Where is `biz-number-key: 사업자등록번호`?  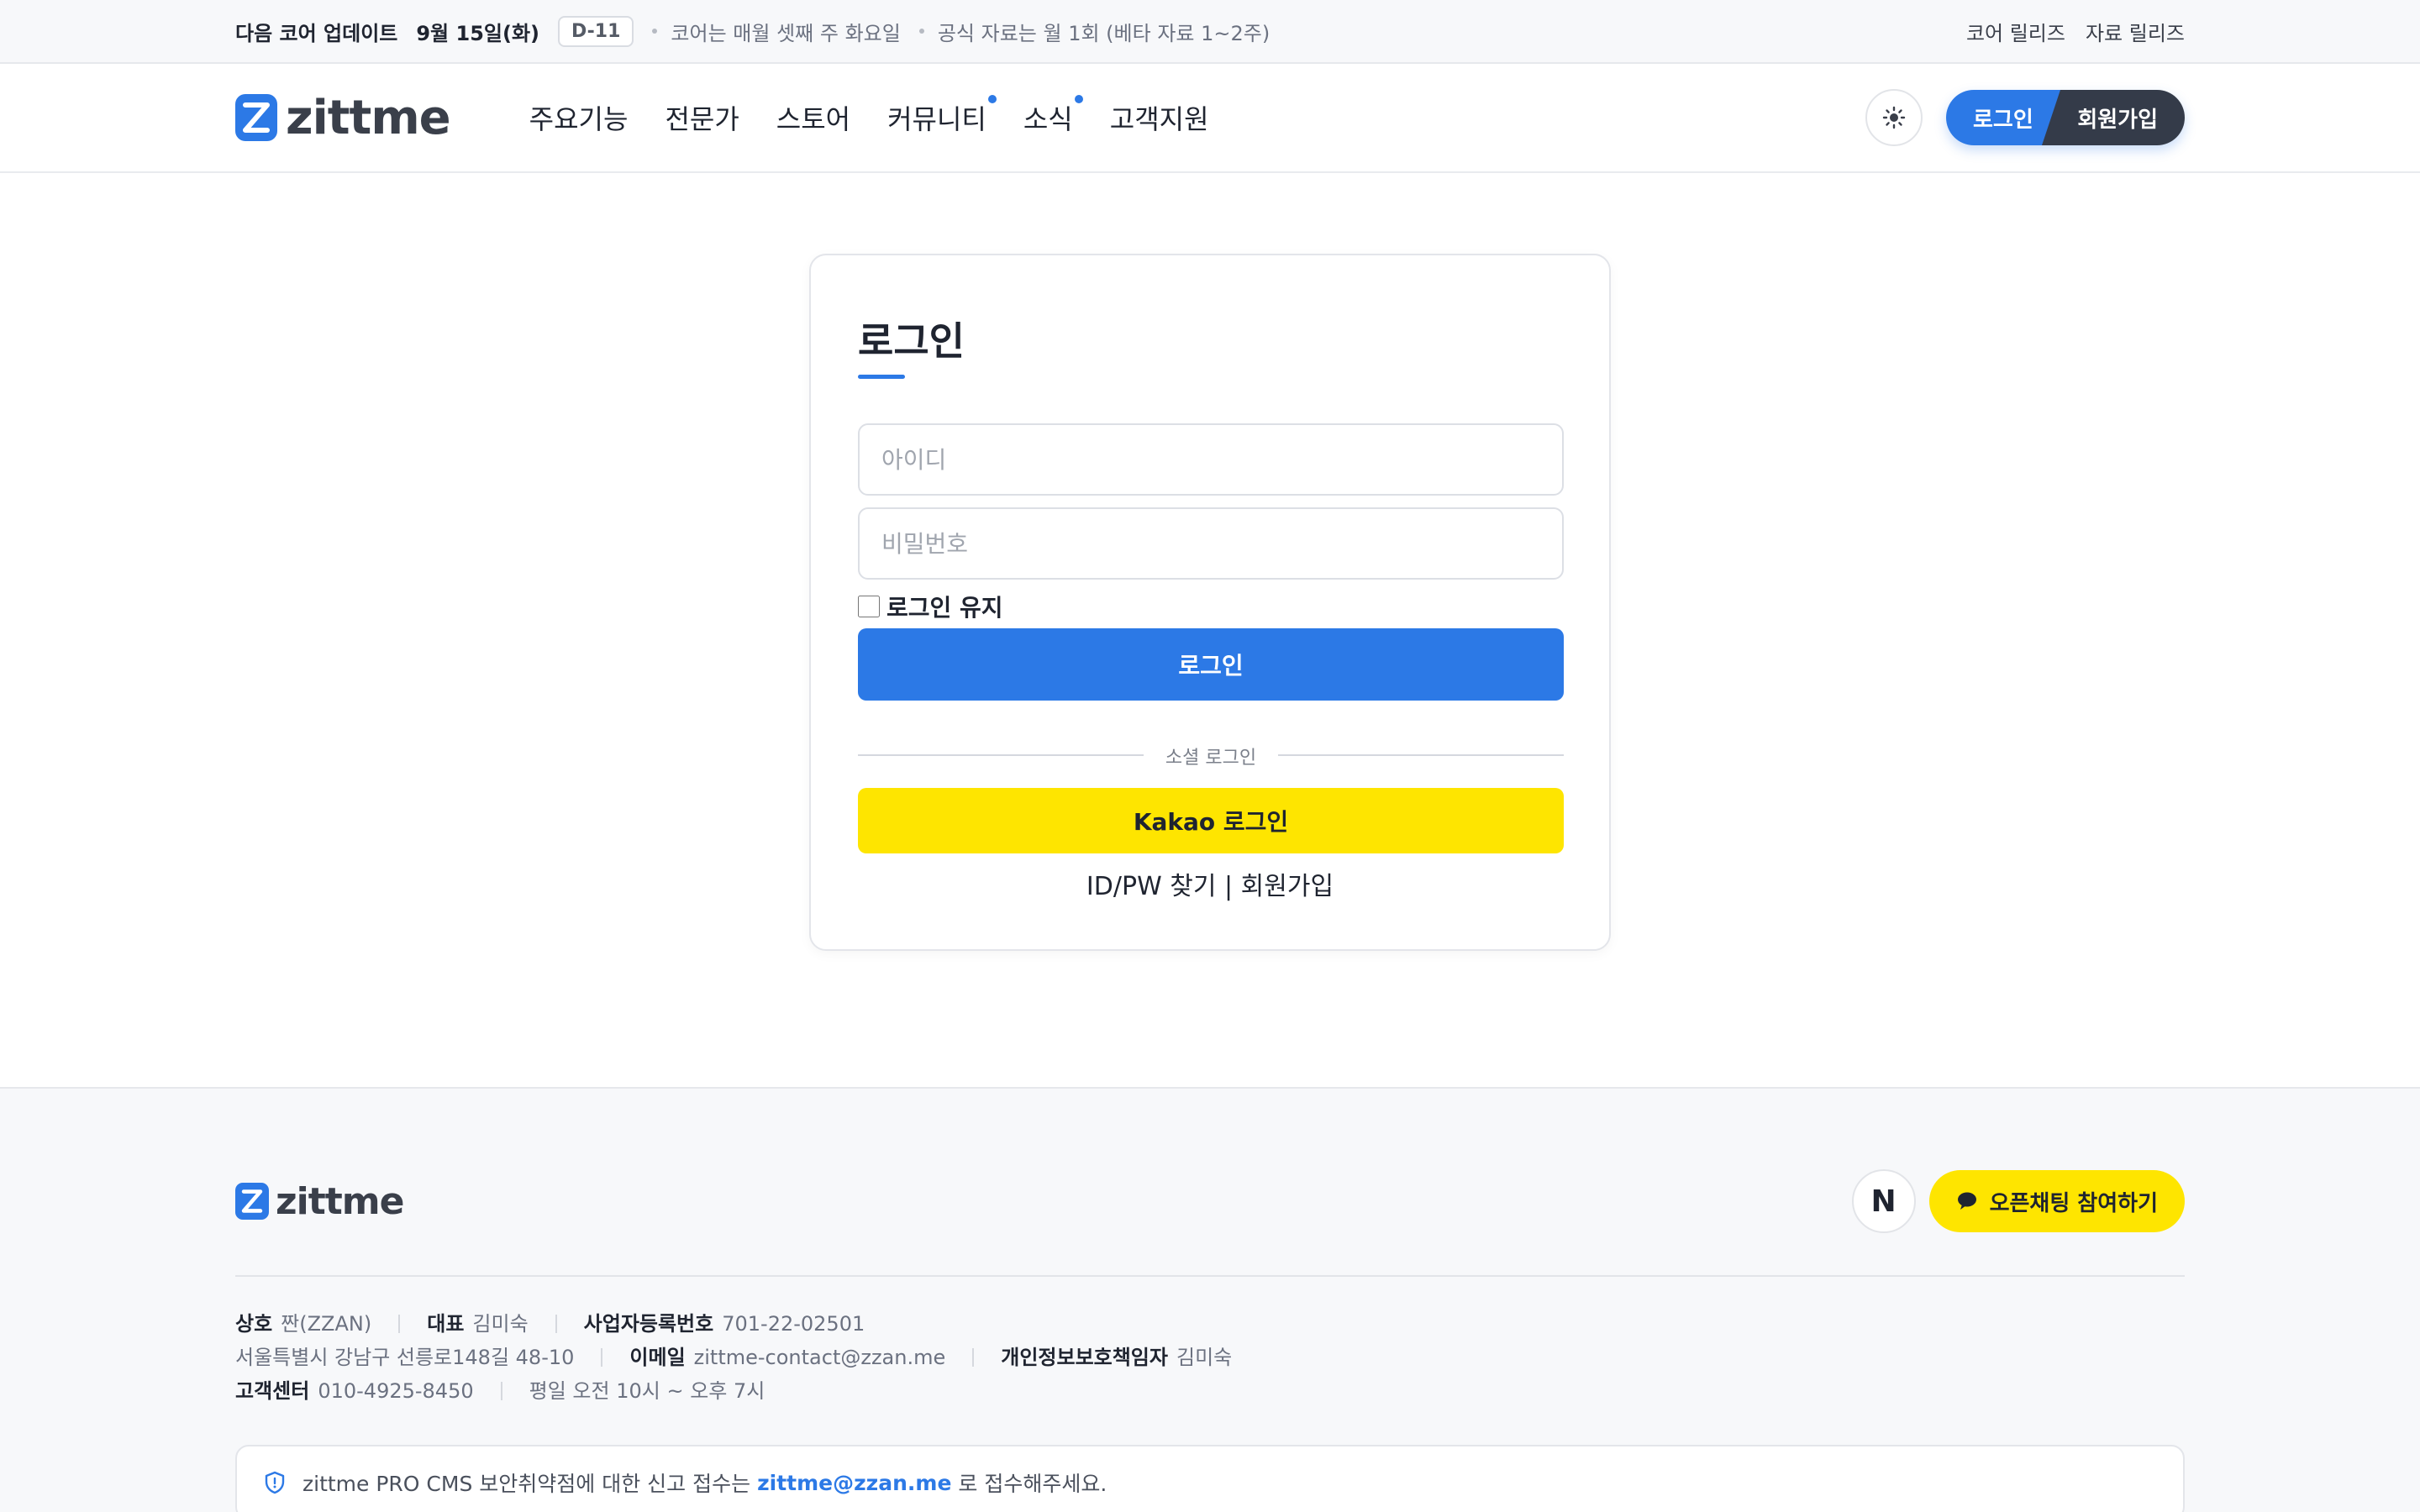
biz-number-key: 사업자등록번호 is located at coordinates (648, 1324).